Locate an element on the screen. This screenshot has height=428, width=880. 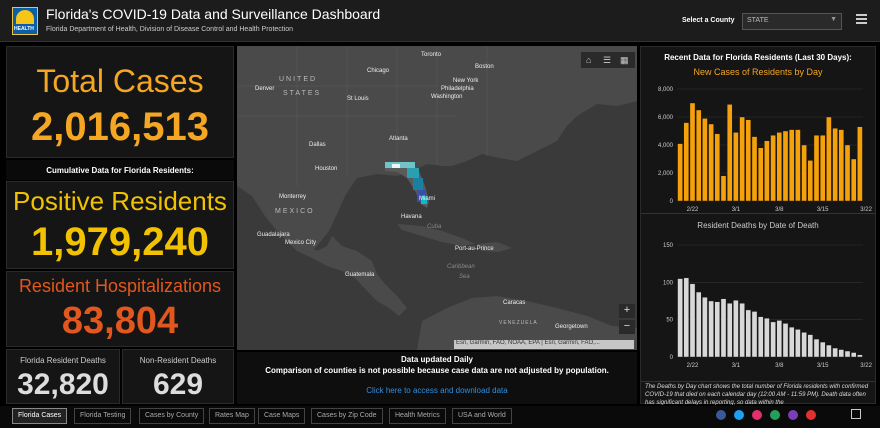
tab-health-metrics: Health Metrics is located at coordinates (417, 416).